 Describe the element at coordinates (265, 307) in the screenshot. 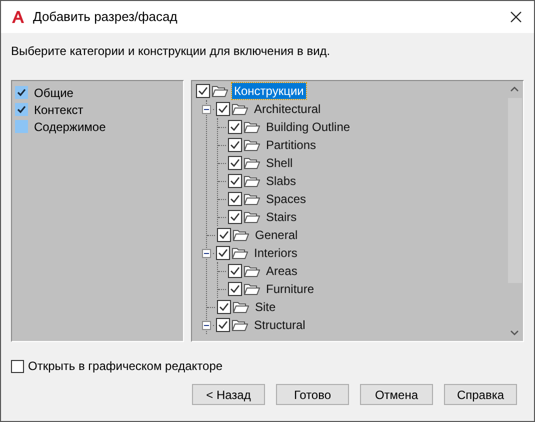

I see `tree-item: Site` at that location.